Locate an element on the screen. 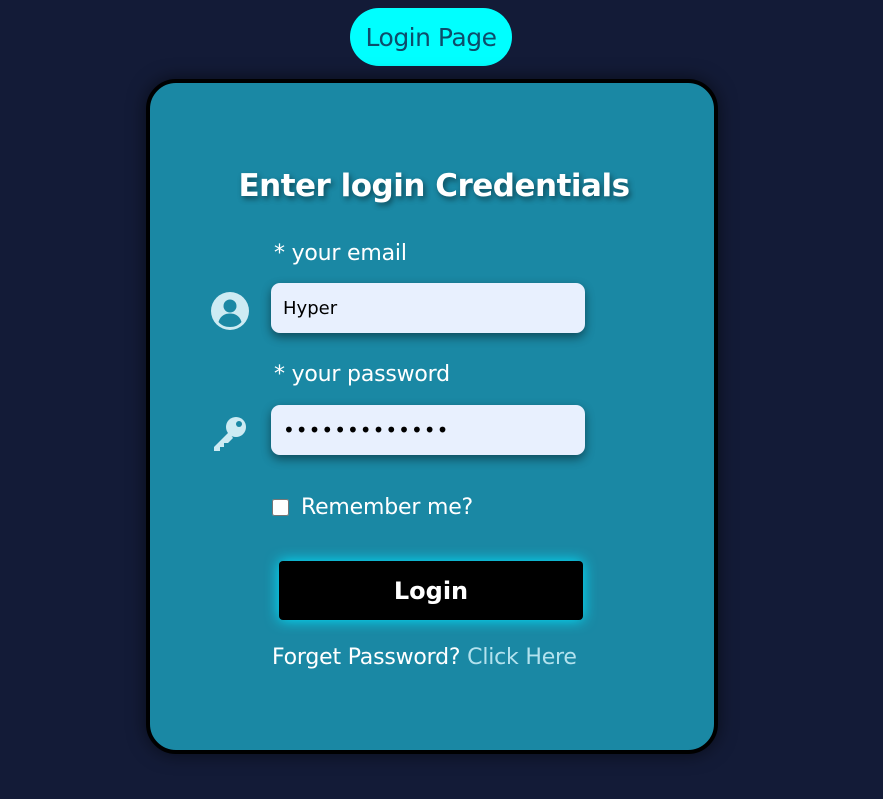 The image size is (883, 799). remember-me-row: Remember me? is located at coordinates (372, 507).